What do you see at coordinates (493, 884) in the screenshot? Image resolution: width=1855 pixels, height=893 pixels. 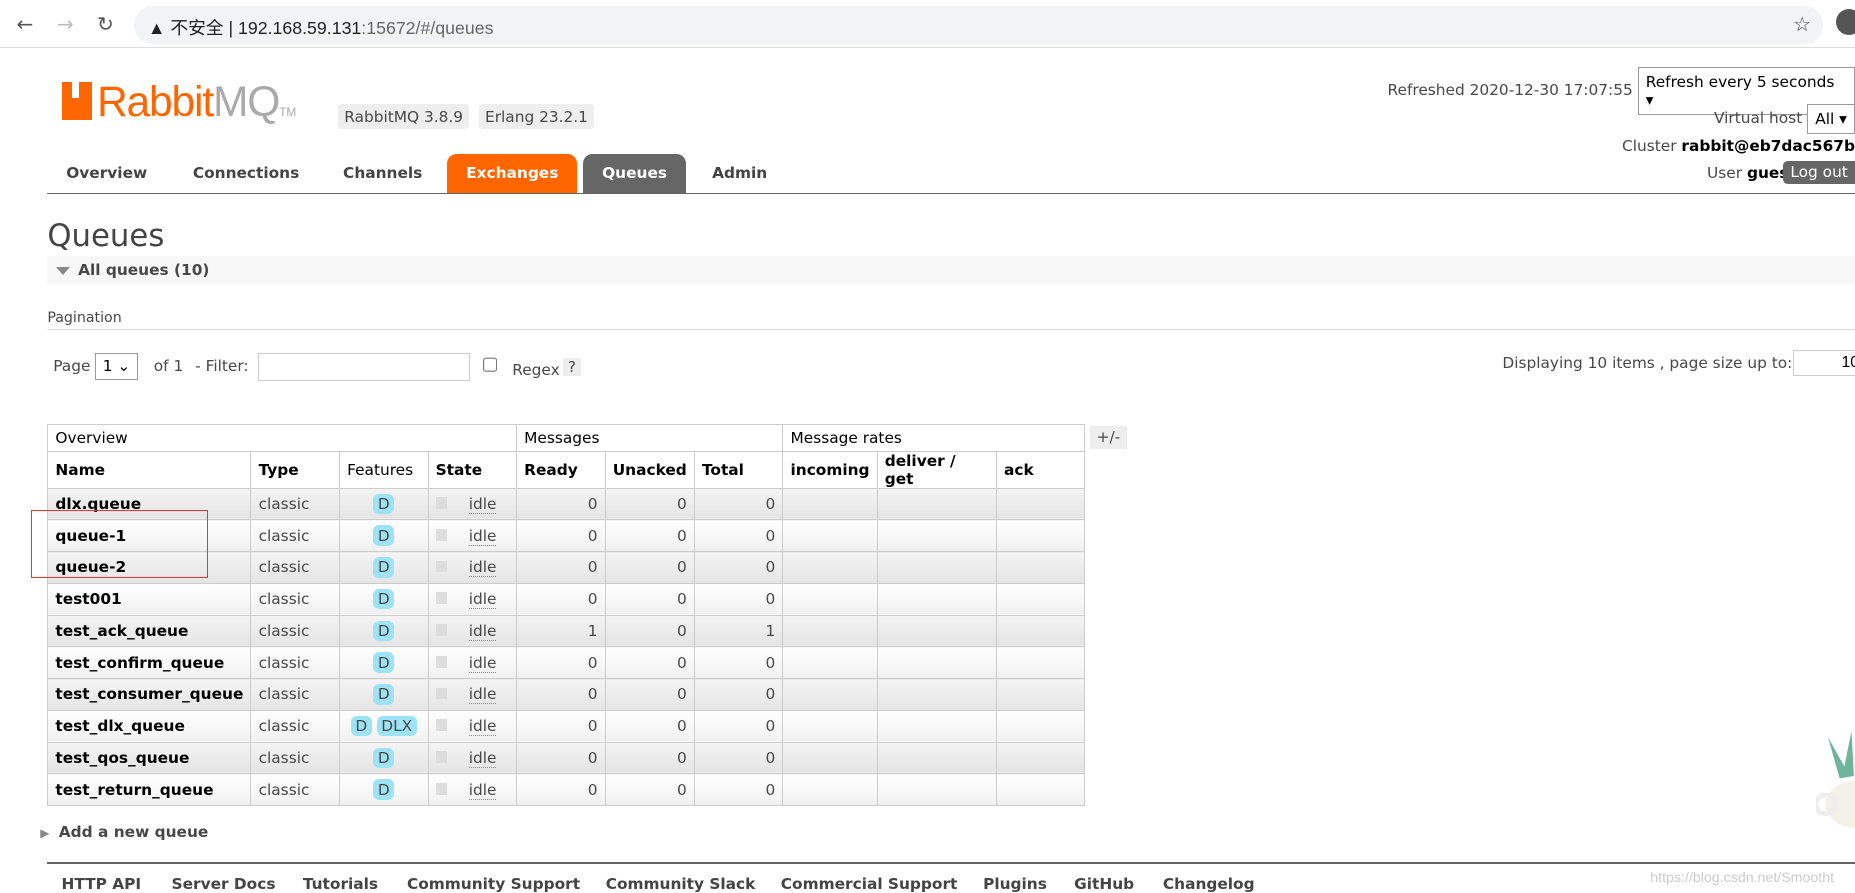 I see `footer-link: Community Support` at bounding box center [493, 884].